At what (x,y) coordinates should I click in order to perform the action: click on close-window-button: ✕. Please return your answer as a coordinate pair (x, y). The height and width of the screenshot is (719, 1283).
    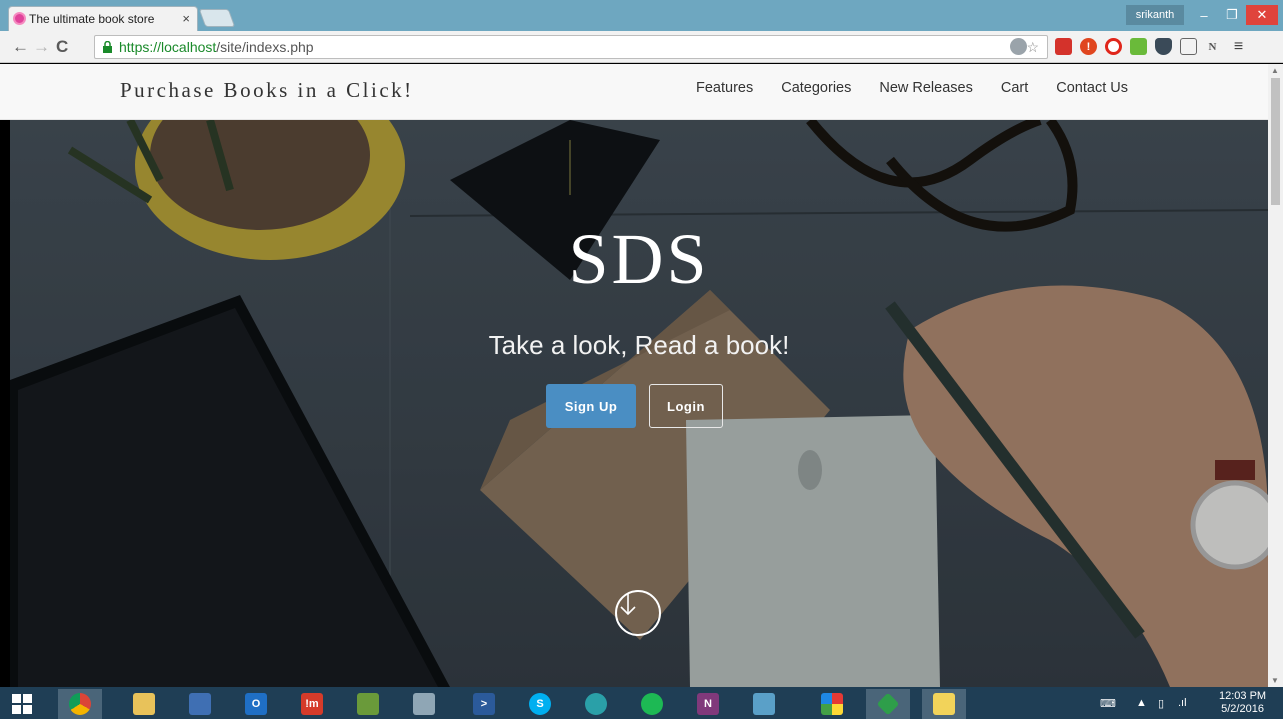
    Looking at the image, I should click on (1262, 15).